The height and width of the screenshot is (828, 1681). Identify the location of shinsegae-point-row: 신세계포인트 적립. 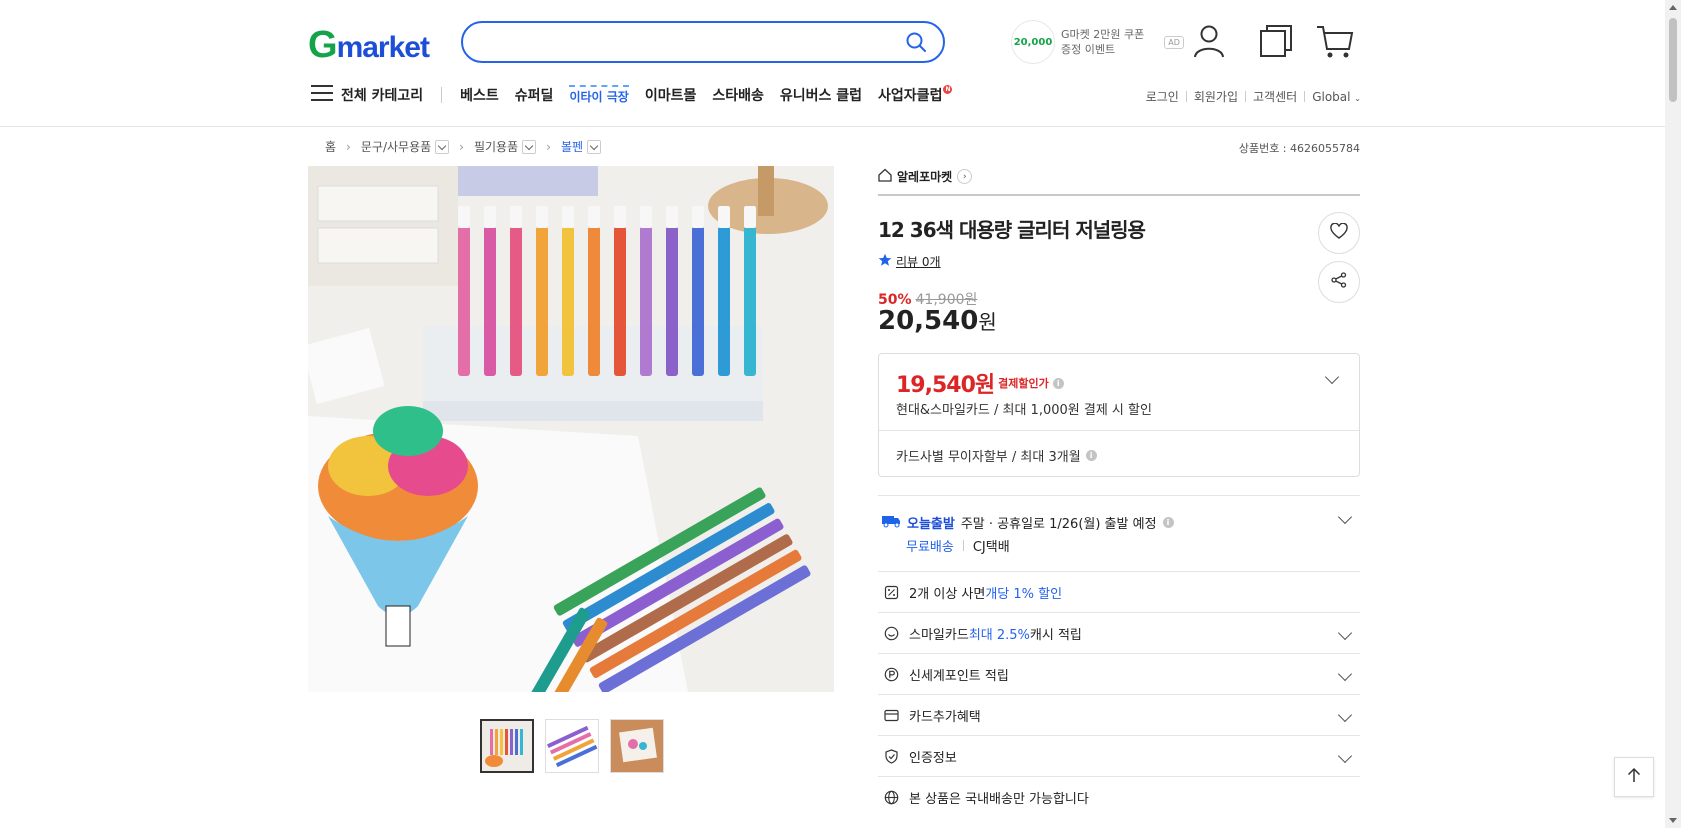
(1119, 673).